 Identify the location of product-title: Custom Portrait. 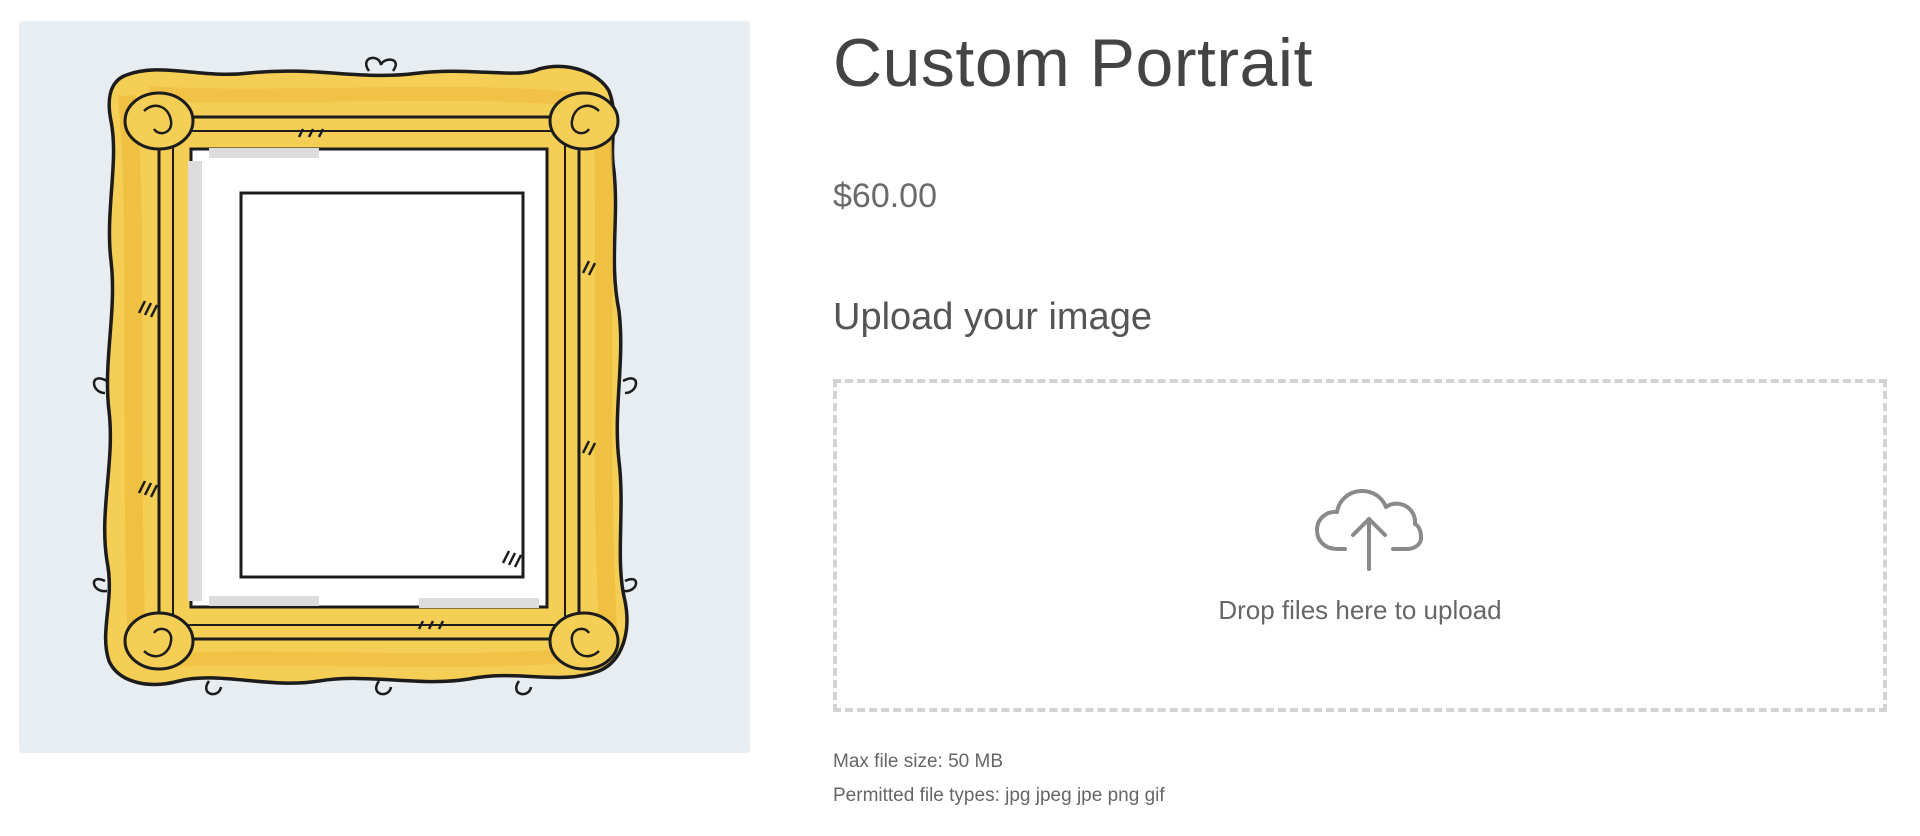
(1073, 63).